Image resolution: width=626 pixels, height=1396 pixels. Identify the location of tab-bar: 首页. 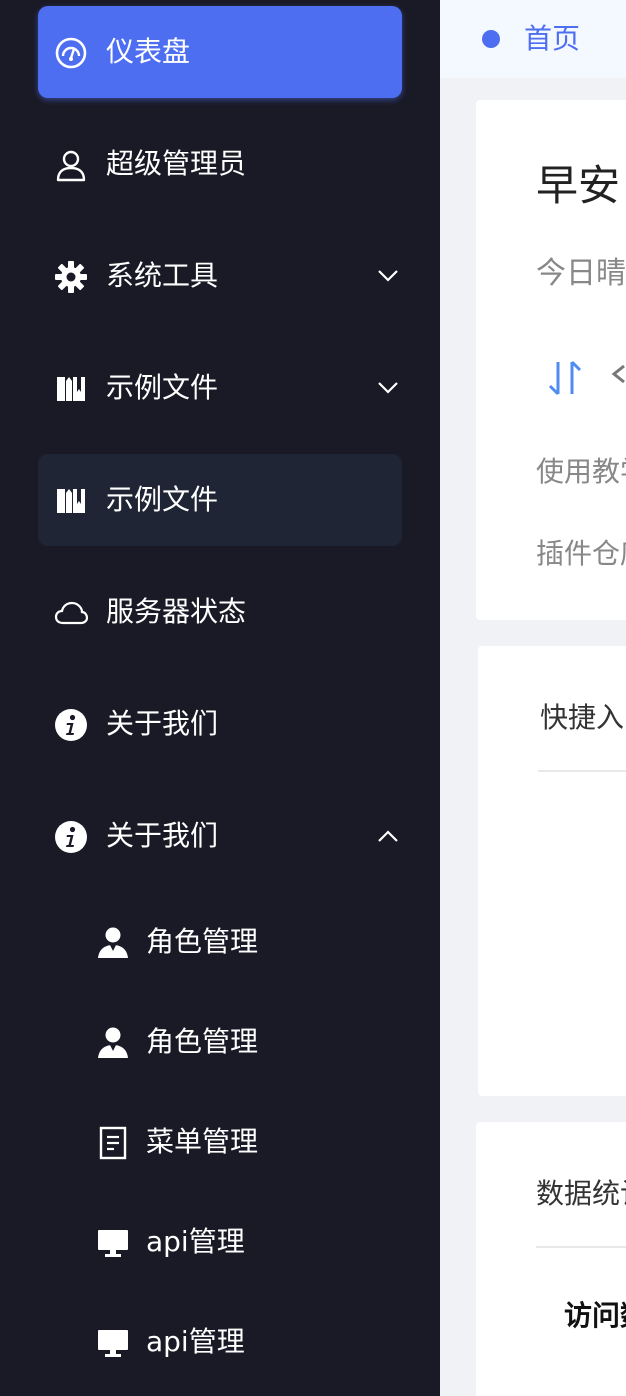
(533, 39).